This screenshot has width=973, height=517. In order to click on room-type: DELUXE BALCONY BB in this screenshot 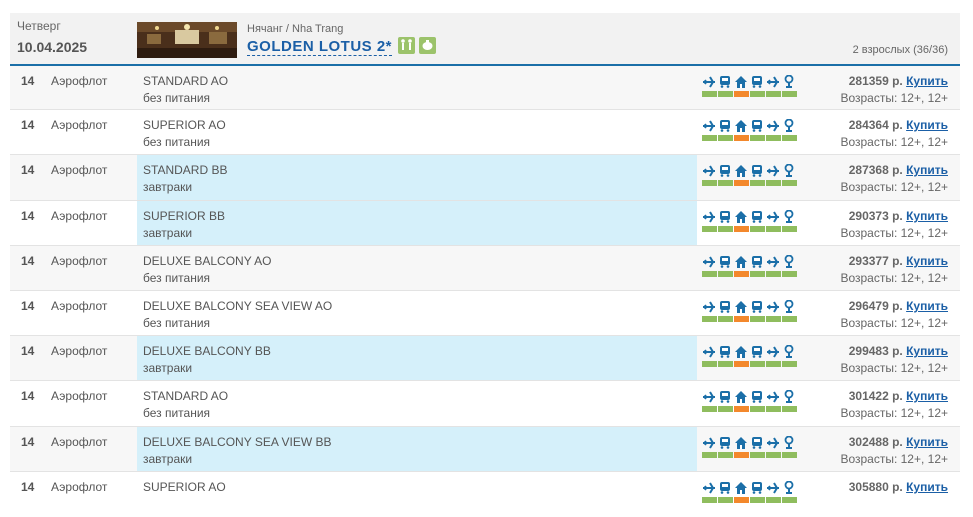, I will do `click(207, 351)`.